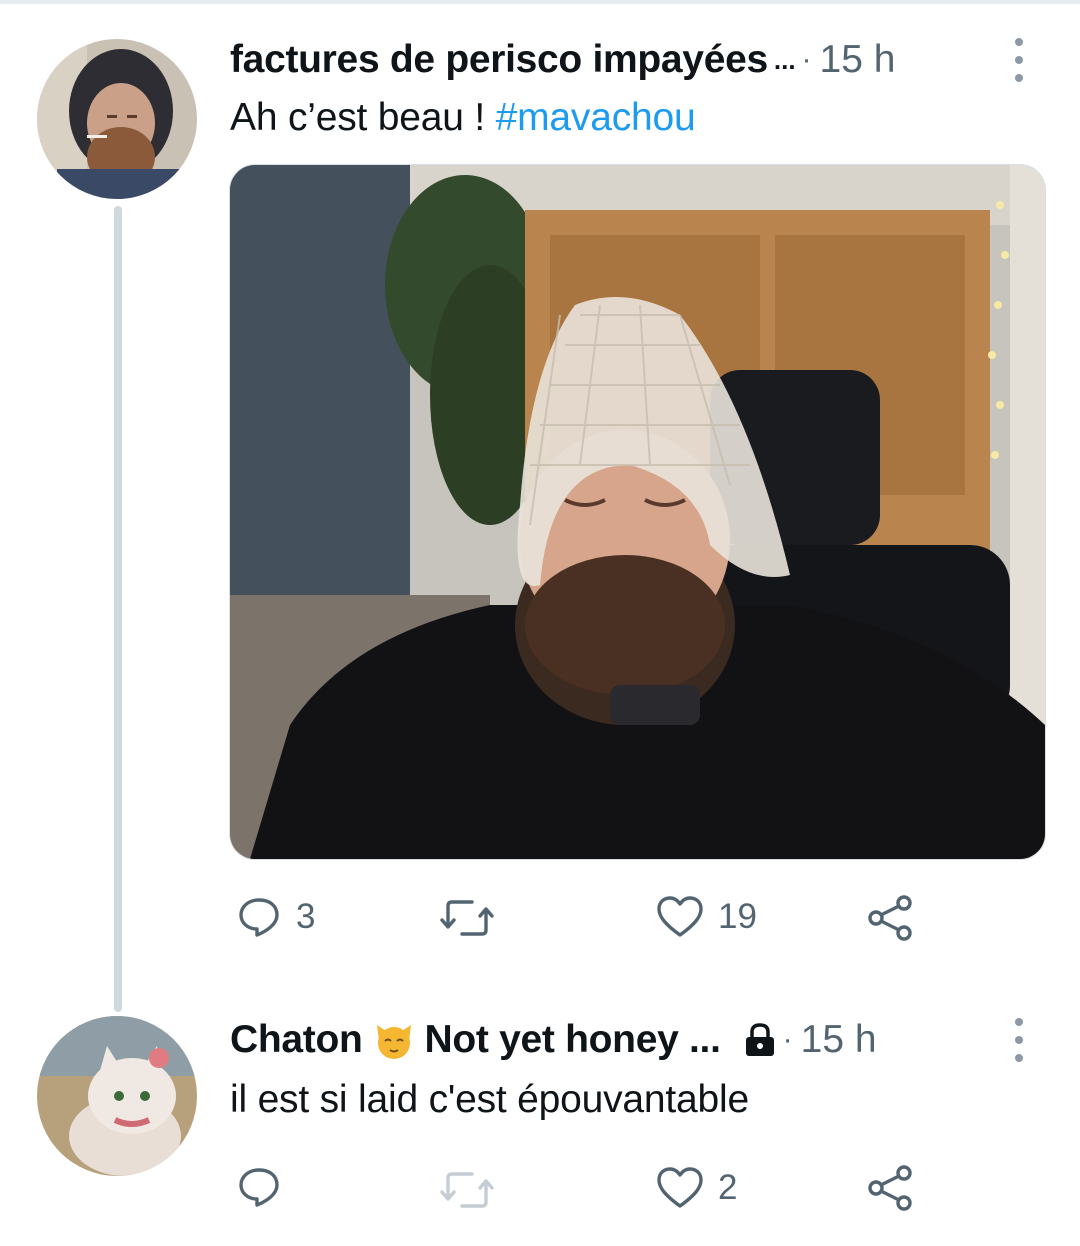  I want to click on author-name: Chaton, so click(296, 1040).